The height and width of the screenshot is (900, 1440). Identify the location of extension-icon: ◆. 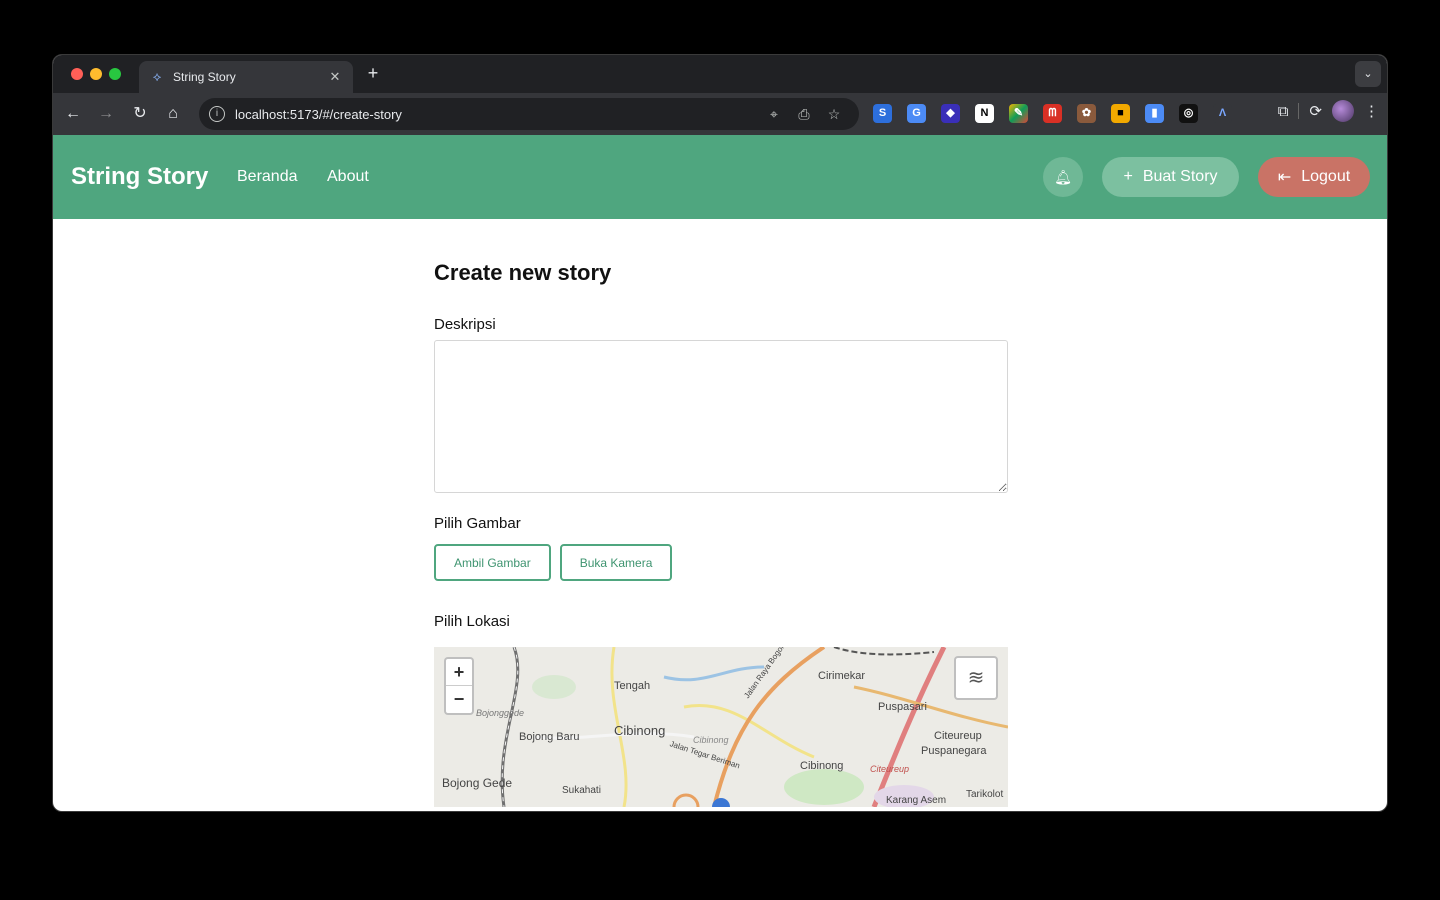
(950, 113).